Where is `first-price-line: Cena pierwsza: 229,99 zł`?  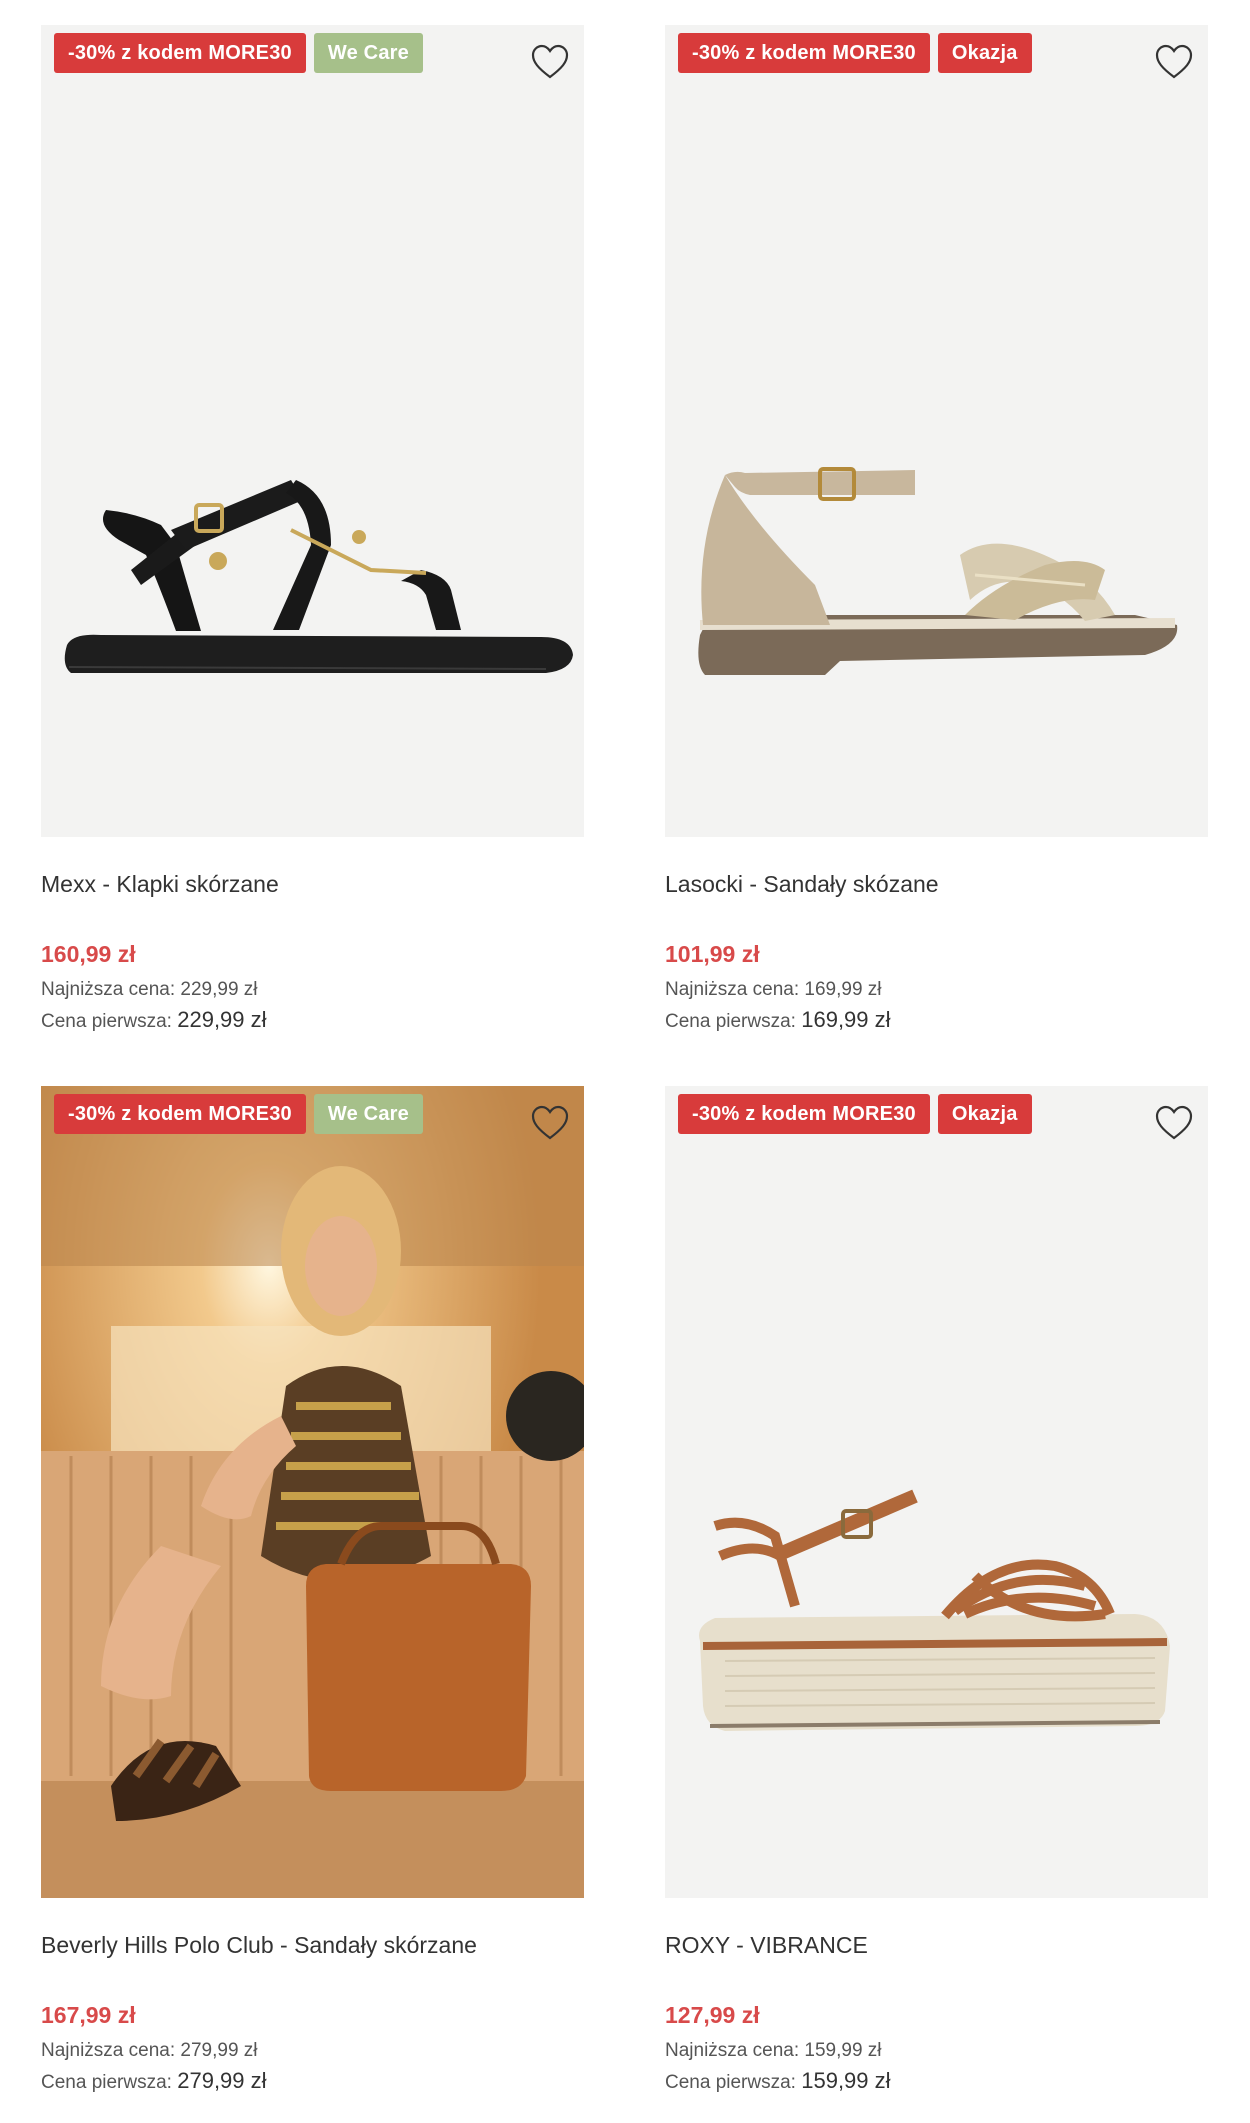
first-price-line: Cena pierwsza: 229,99 zł is located at coordinates (312, 1020).